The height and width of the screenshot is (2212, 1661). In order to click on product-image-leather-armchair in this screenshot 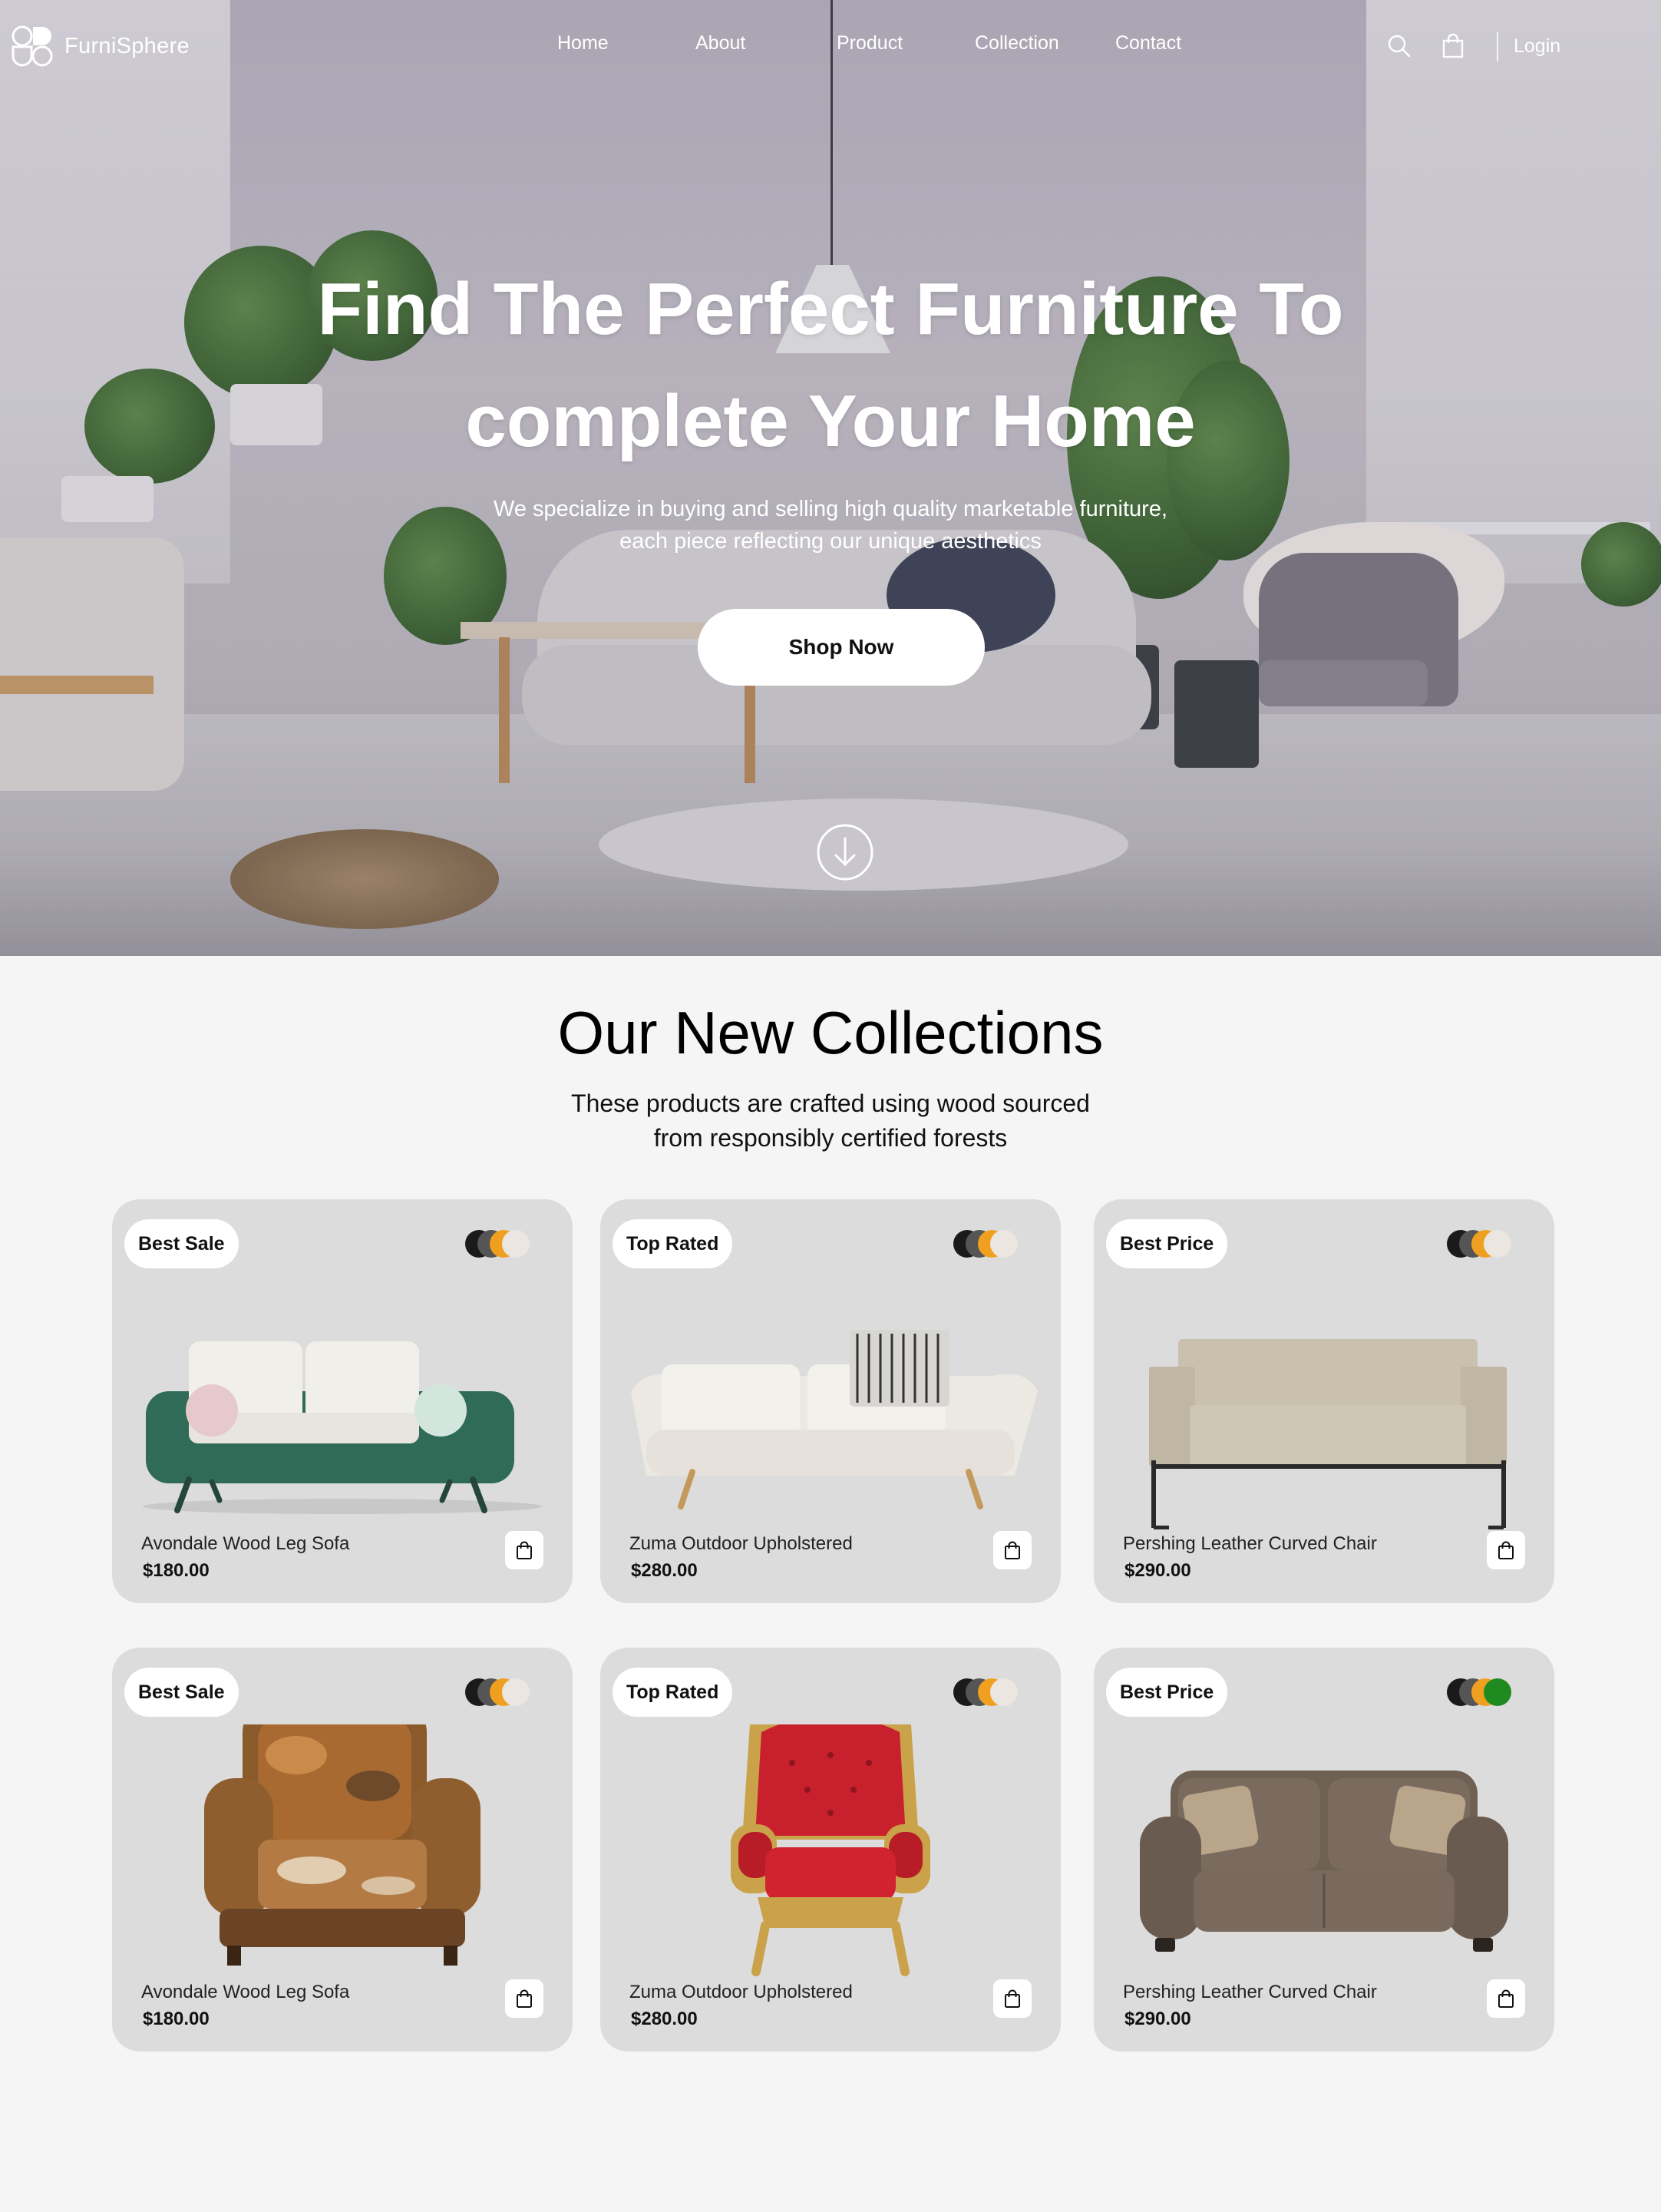, I will do `click(342, 1845)`.